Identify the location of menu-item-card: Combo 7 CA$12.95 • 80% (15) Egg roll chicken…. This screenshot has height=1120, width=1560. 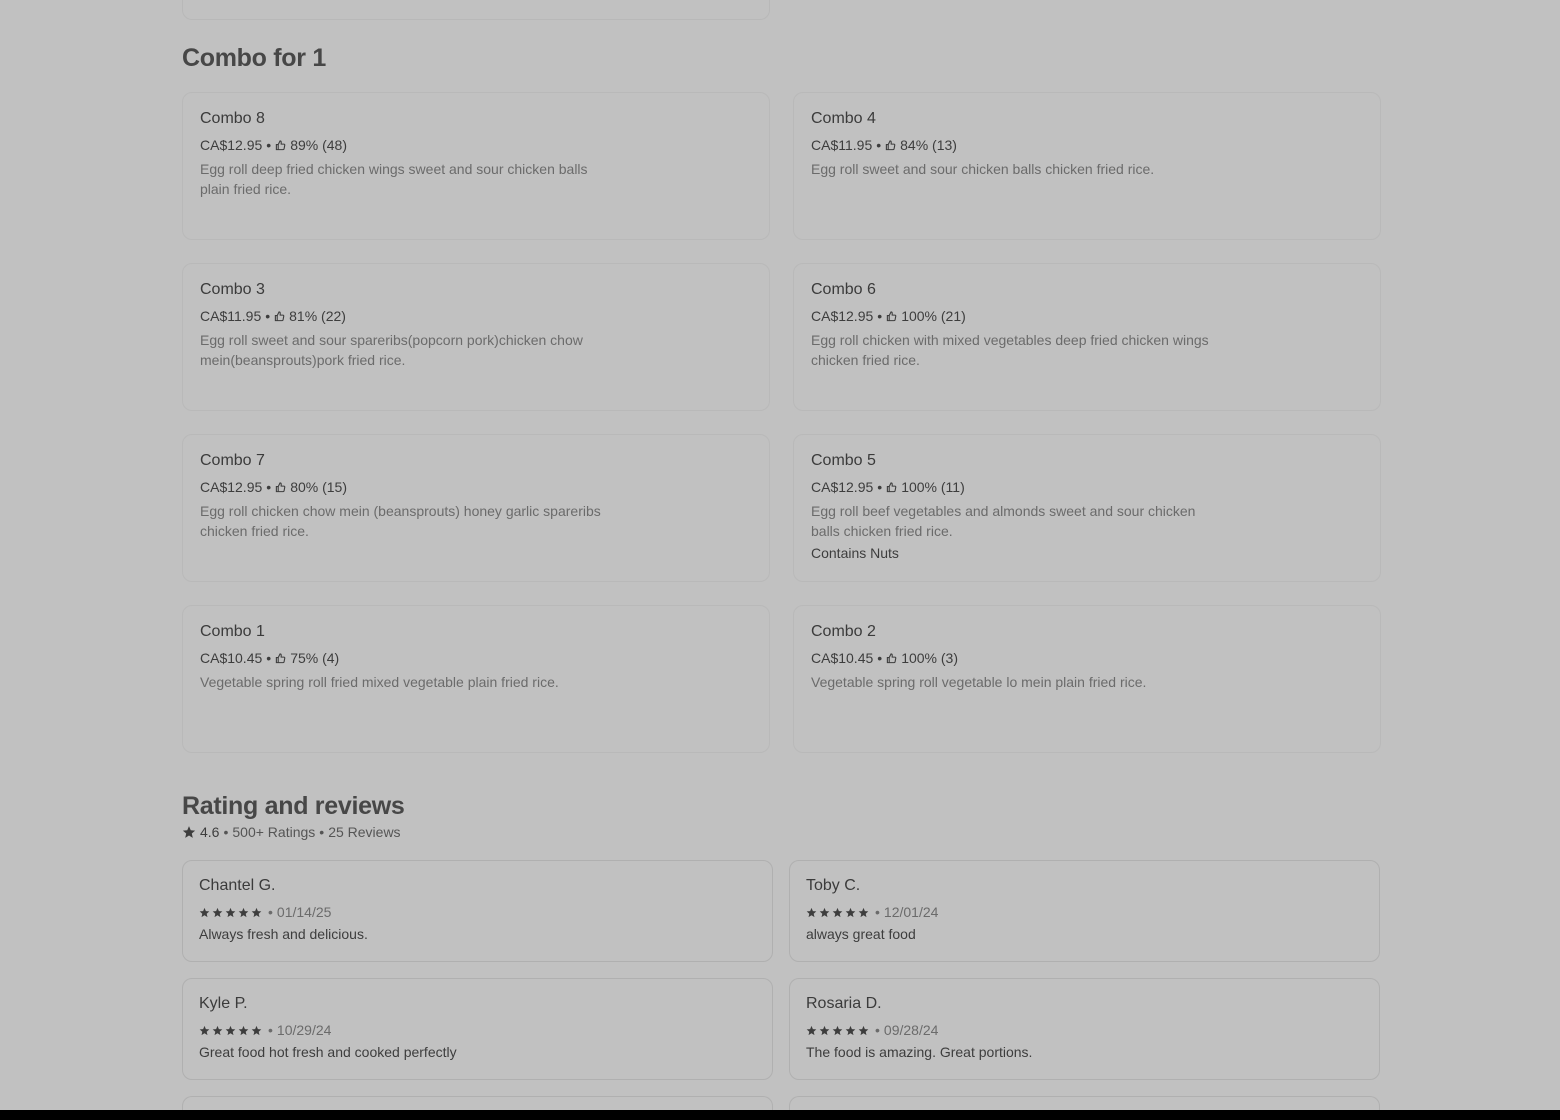
(476, 508).